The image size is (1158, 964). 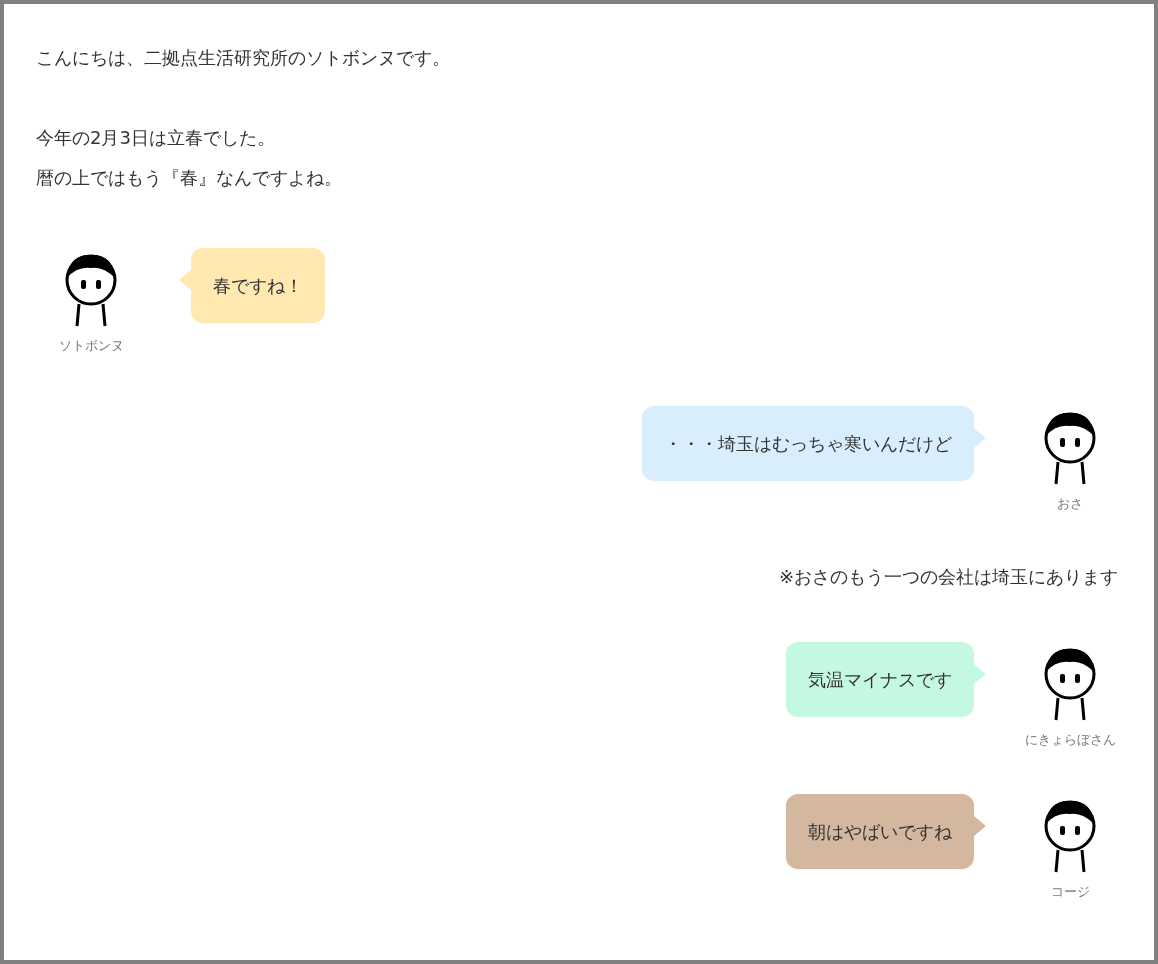 What do you see at coordinates (189, 178) in the screenshot?
I see `paragraph-text: 暦の上ではもう『春』なんですよね。` at bounding box center [189, 178].